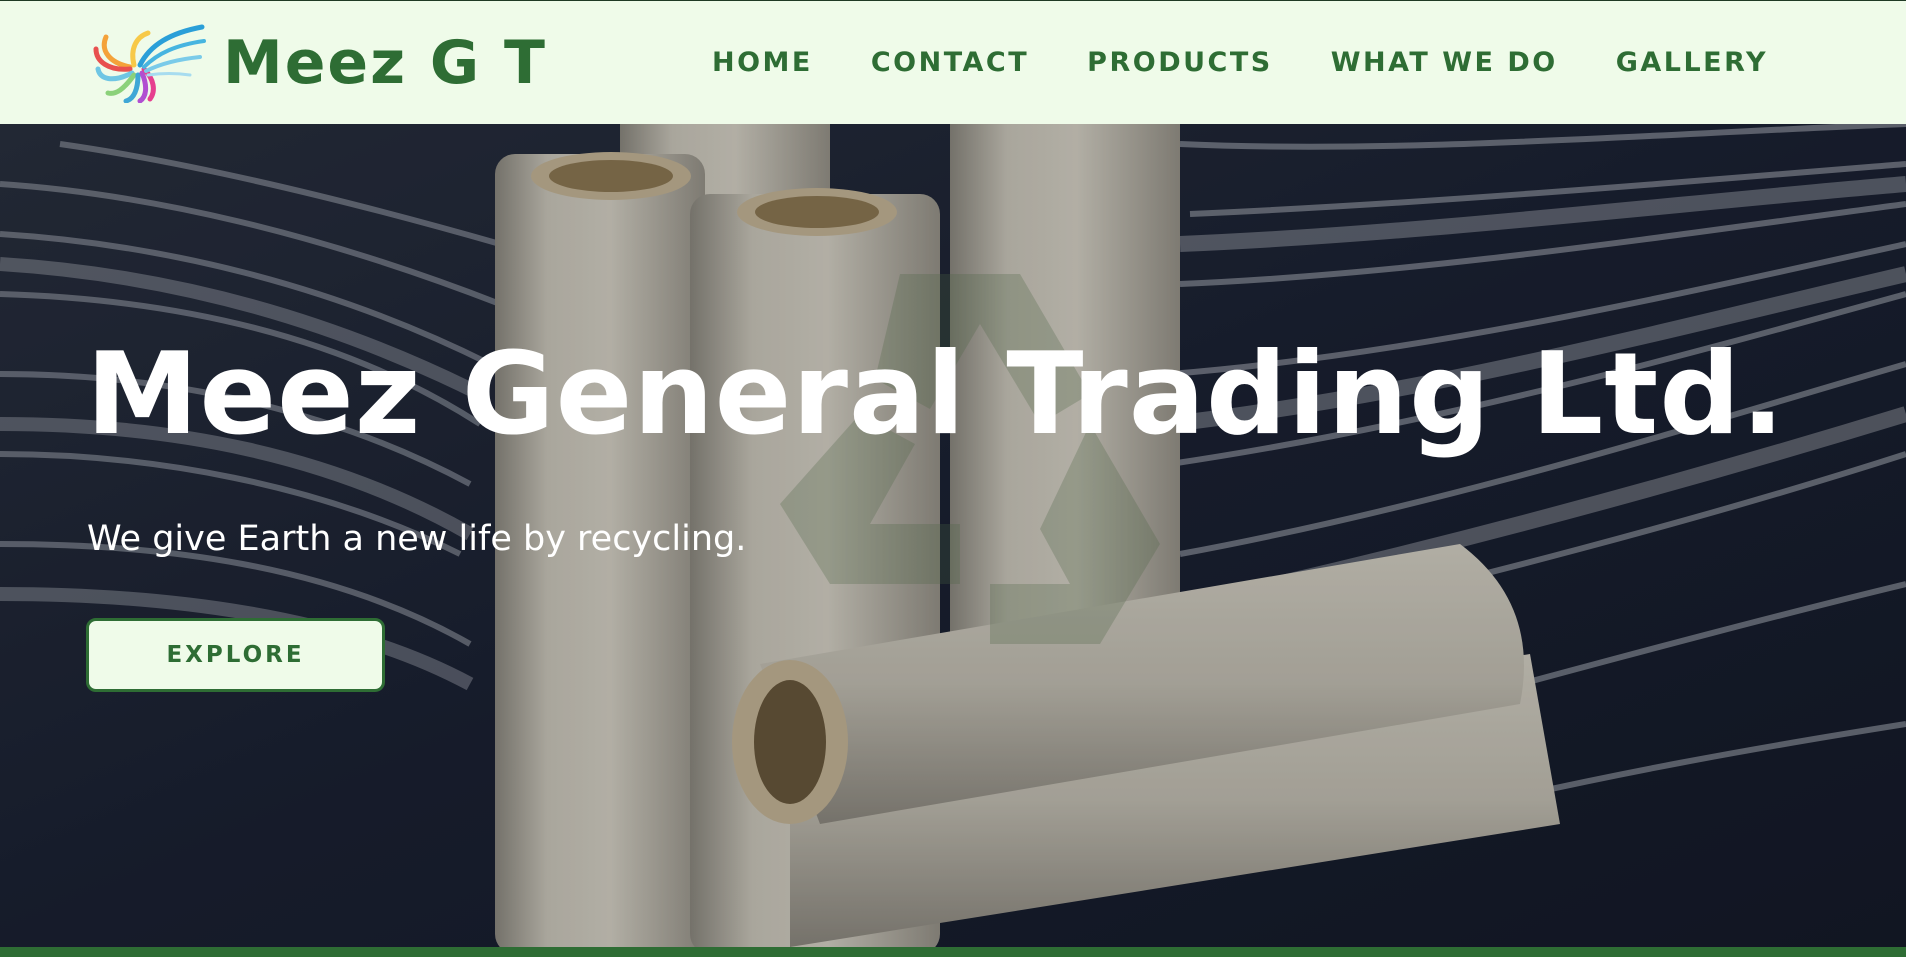 Image resolution: width=1906 pixels, height=957 pixels. What do you see at coordinates (762, 63) in the screenshot?
I see `nav-home: HOME` at bounding box center [762, 63].